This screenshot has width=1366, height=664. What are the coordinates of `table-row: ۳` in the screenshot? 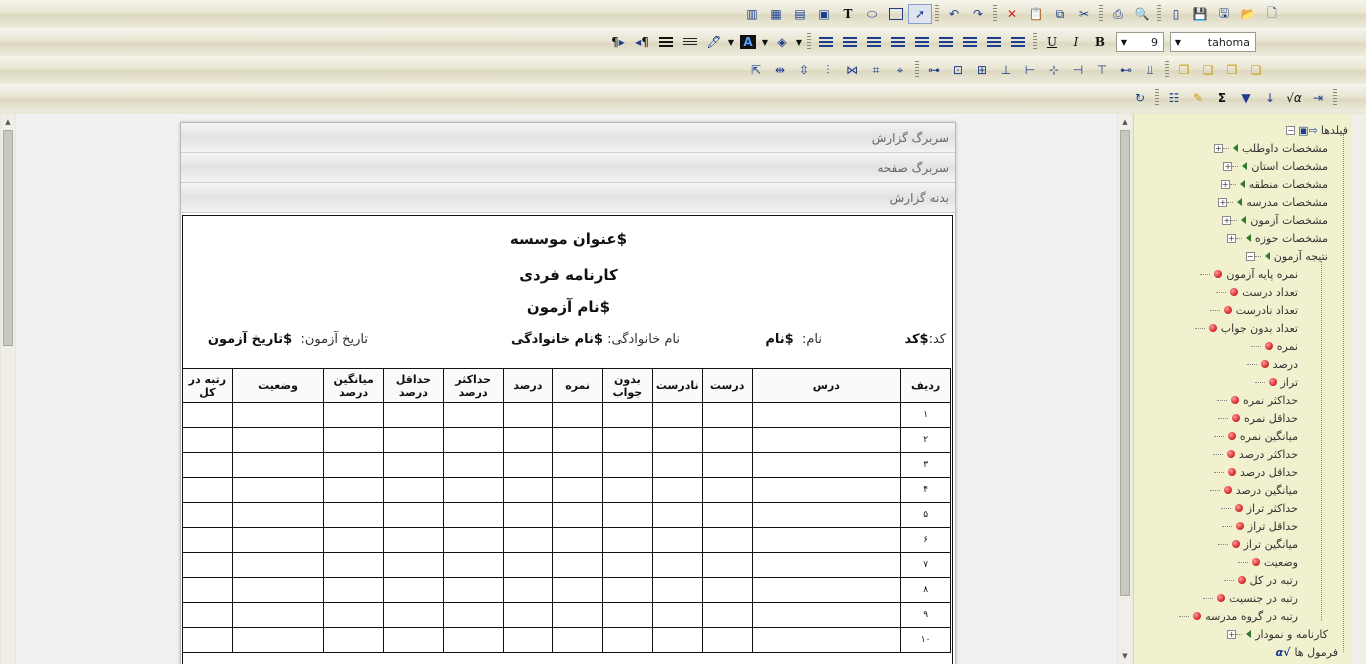 It's located at (566, 465).